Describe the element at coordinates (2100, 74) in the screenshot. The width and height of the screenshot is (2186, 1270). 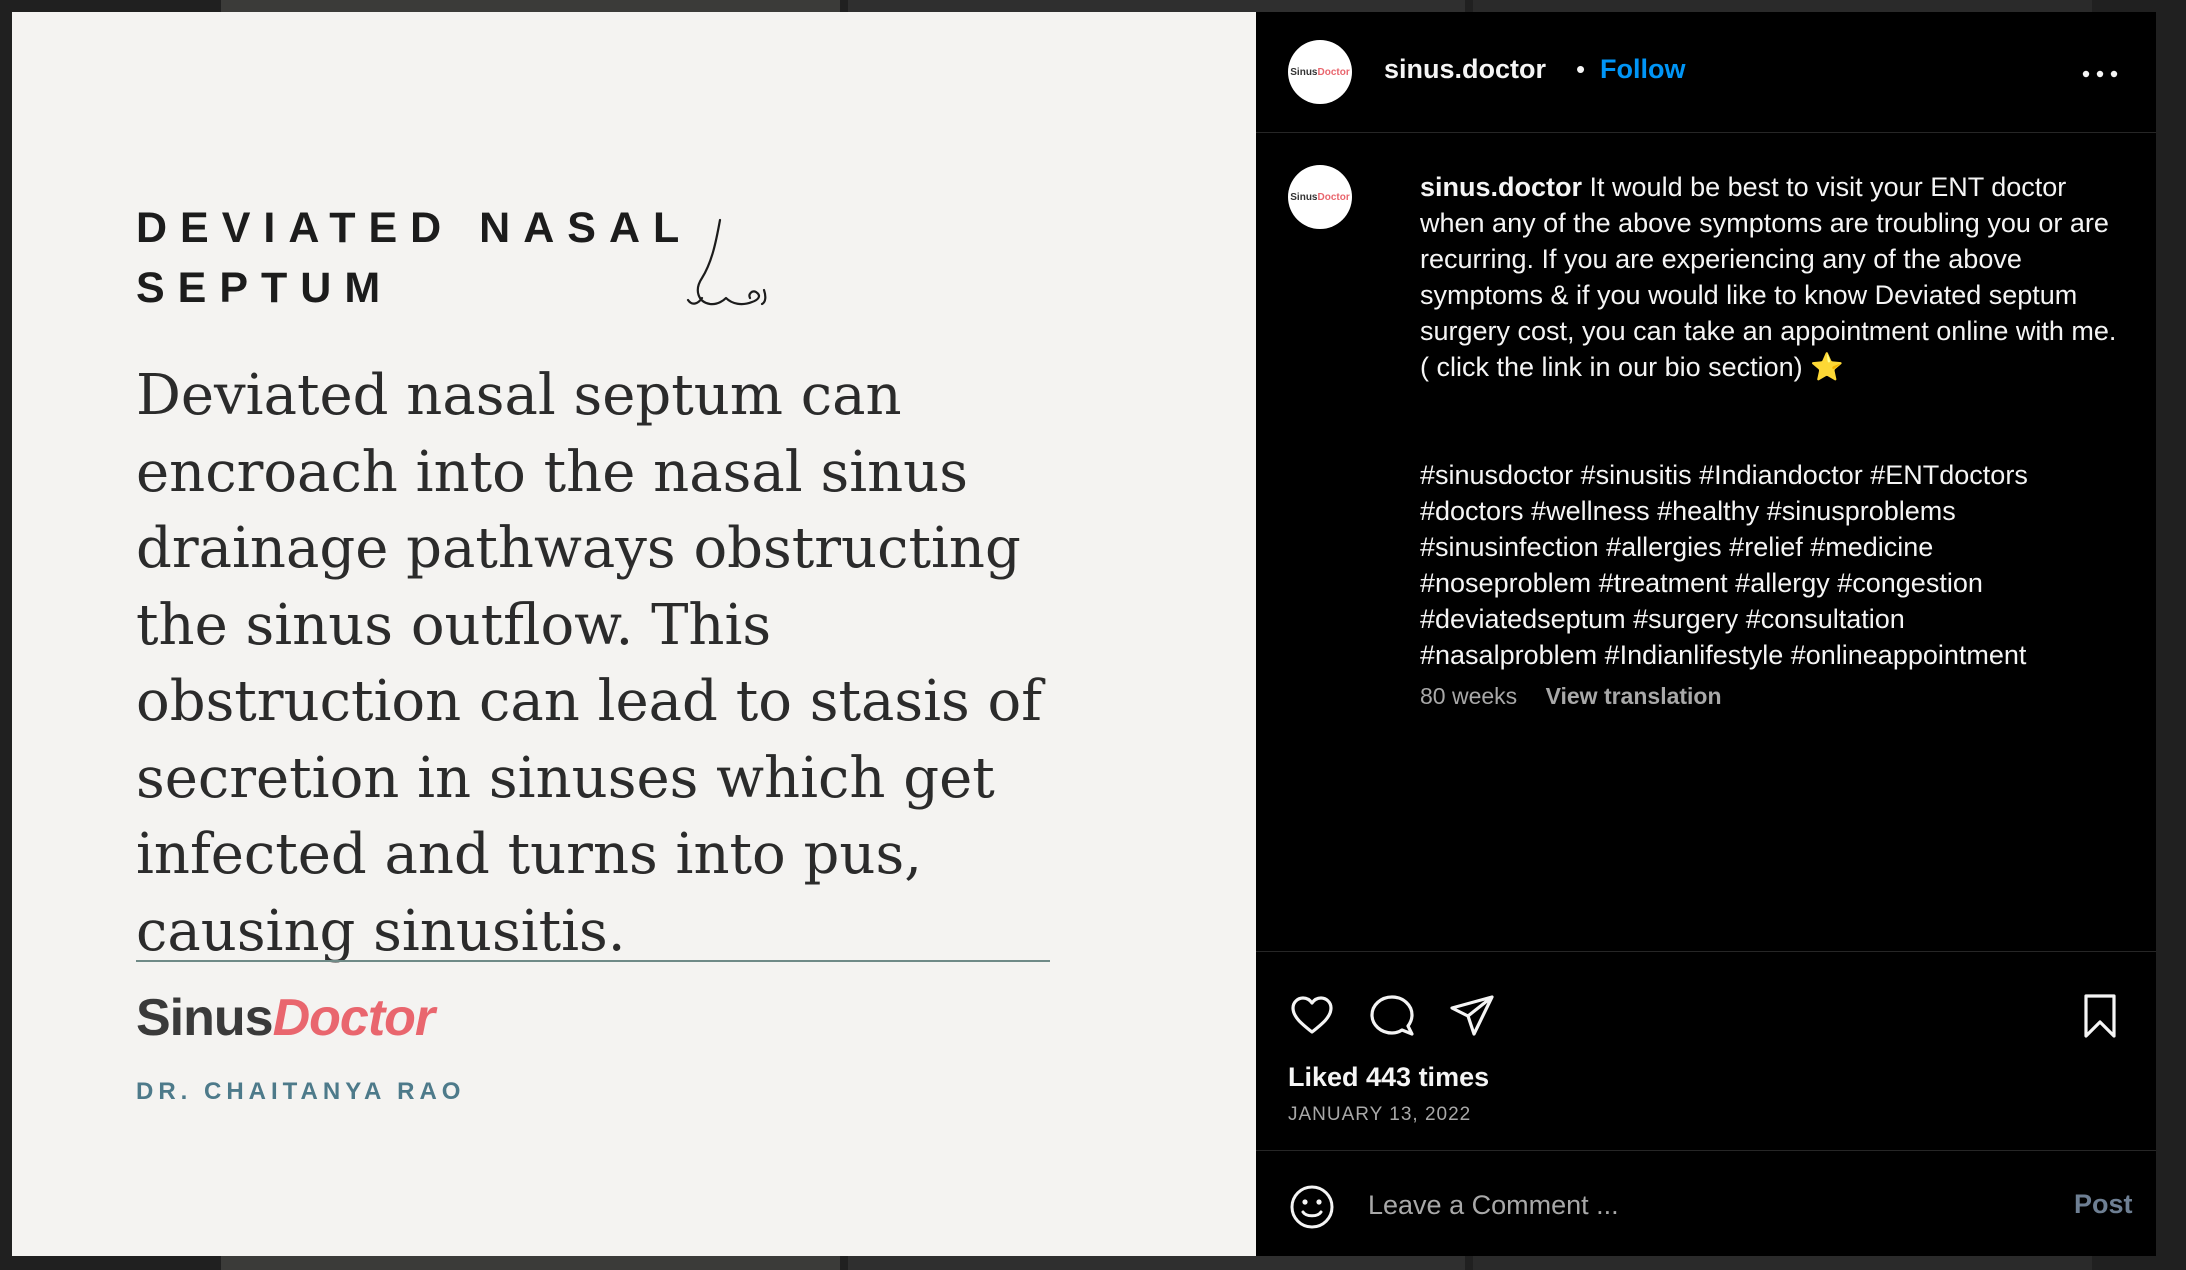
I see `more-options-icon` at that location.